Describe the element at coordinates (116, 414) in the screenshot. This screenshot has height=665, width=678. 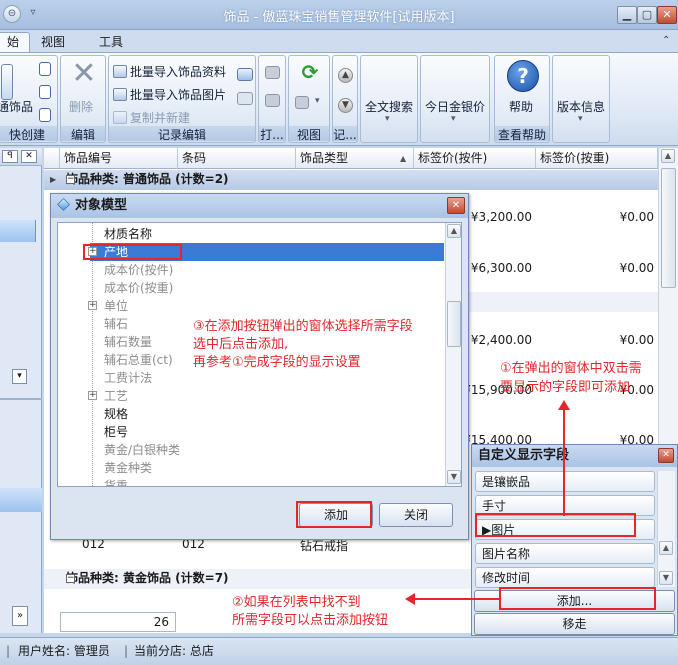
I see `tree-item: 规格` at that location.